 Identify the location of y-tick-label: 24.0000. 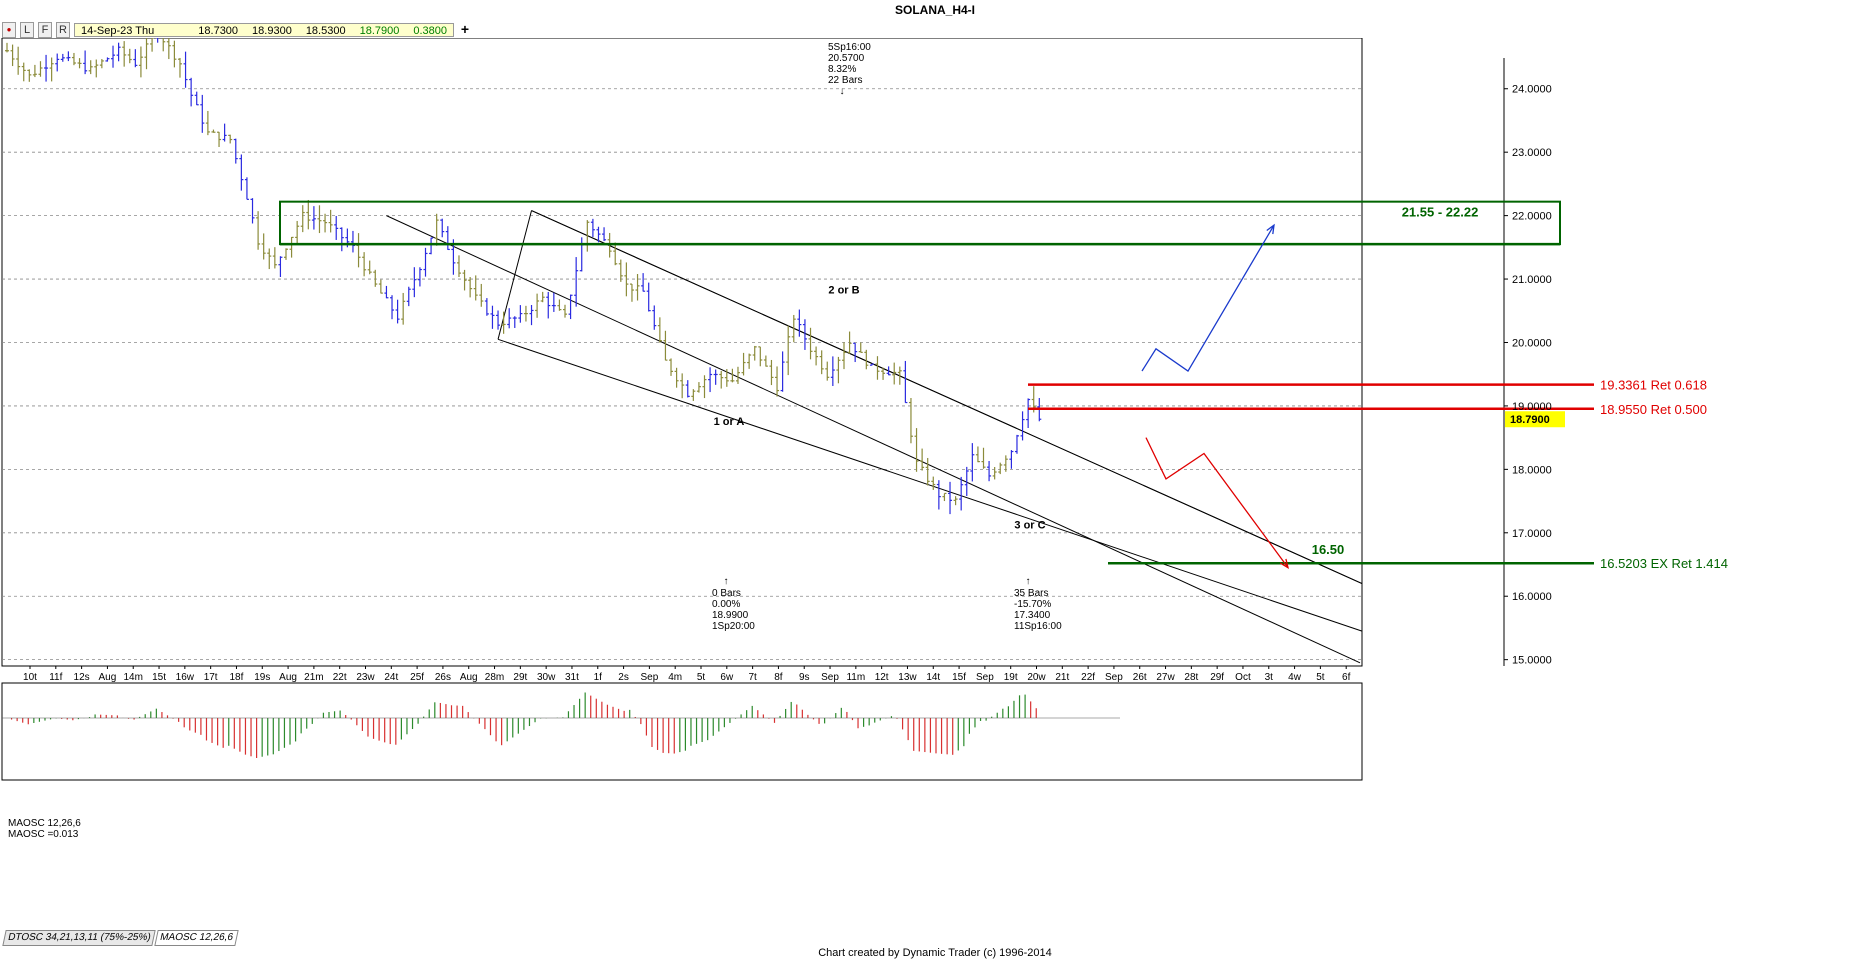
(1532, 90).